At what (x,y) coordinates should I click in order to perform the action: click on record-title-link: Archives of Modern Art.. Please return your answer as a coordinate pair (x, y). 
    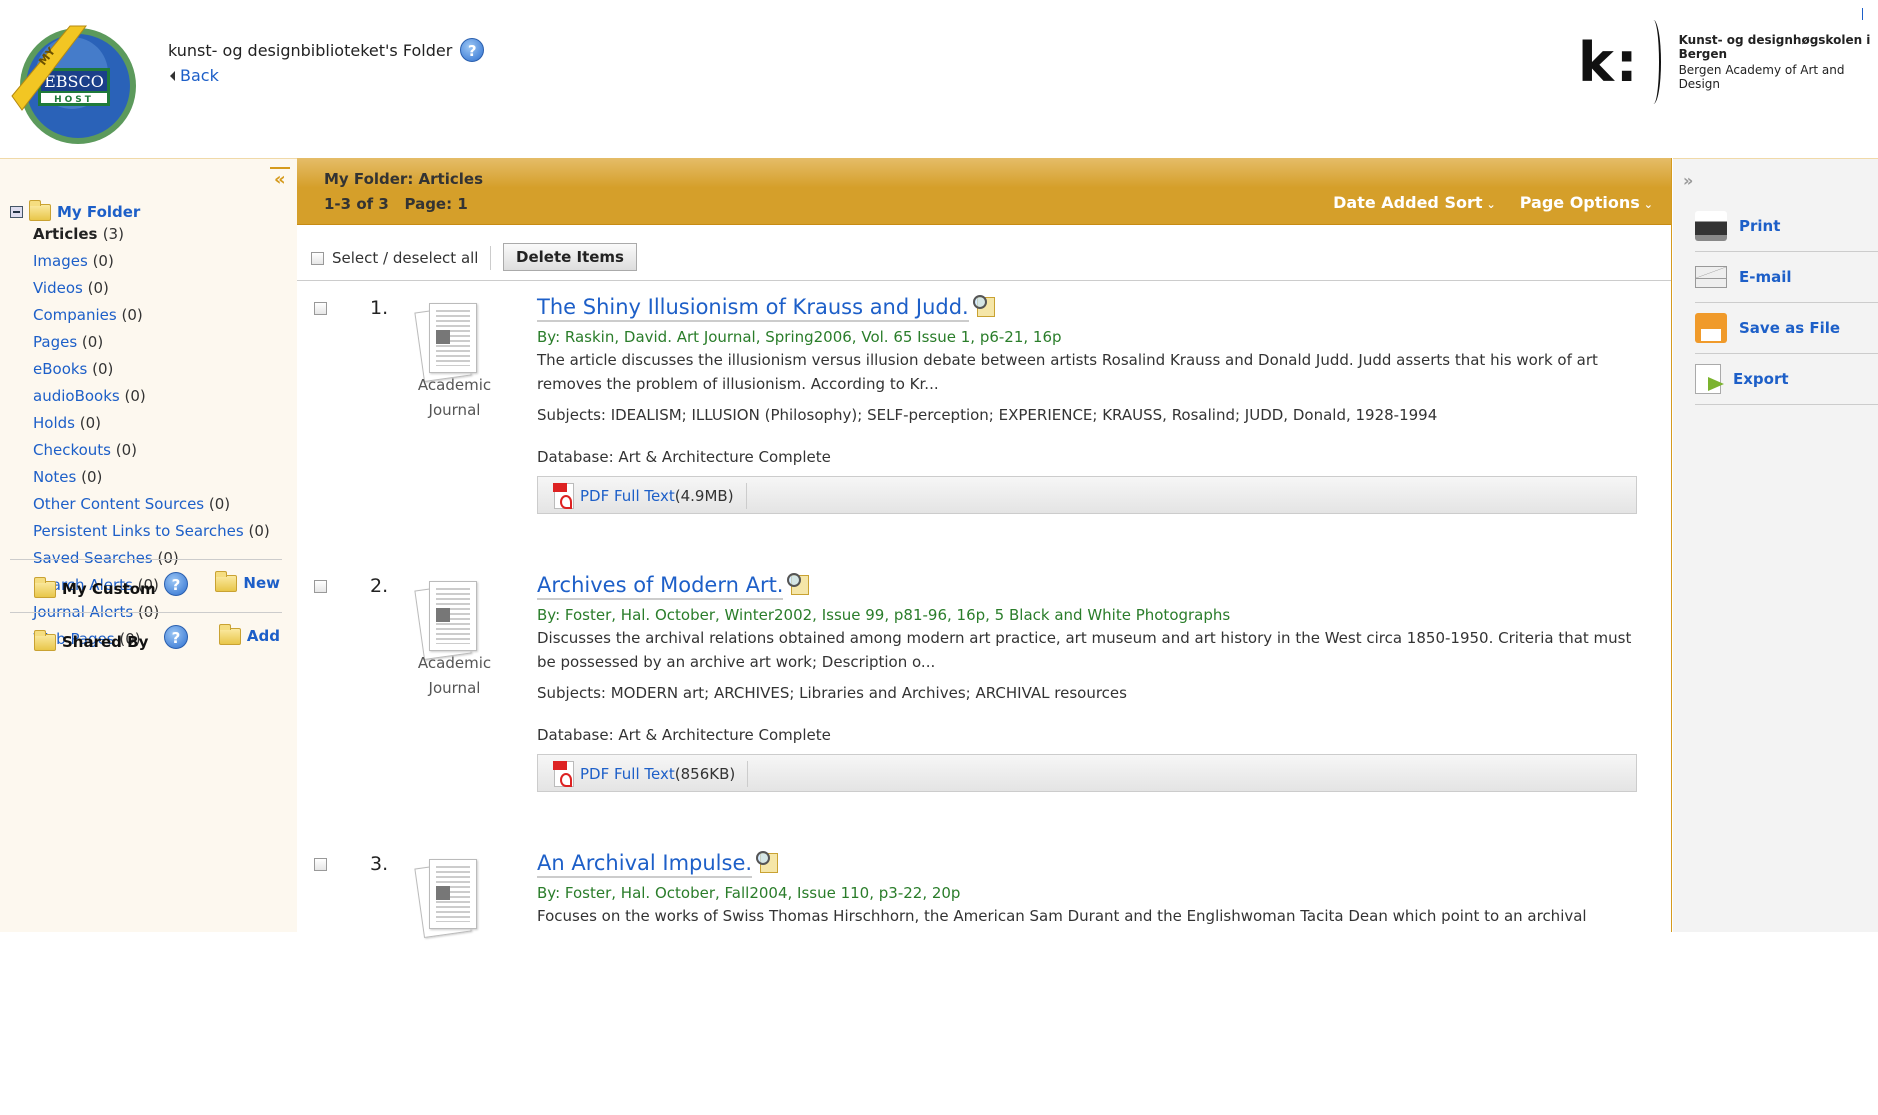
    Looking at the image, I should click on (660, 586).